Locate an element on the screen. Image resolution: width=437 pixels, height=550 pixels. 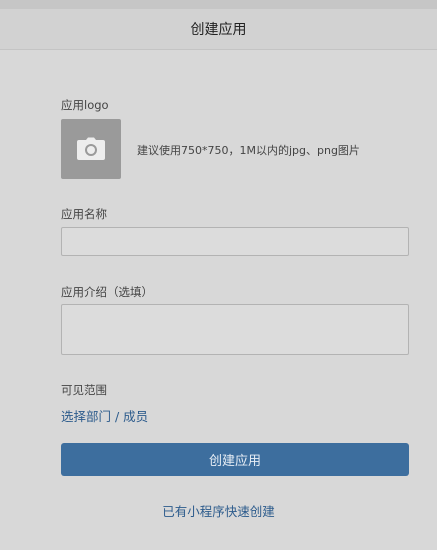
logo-hint: 建议使用750*750，1M以内的jpg、png图片 is located at coordinates (248, 150).